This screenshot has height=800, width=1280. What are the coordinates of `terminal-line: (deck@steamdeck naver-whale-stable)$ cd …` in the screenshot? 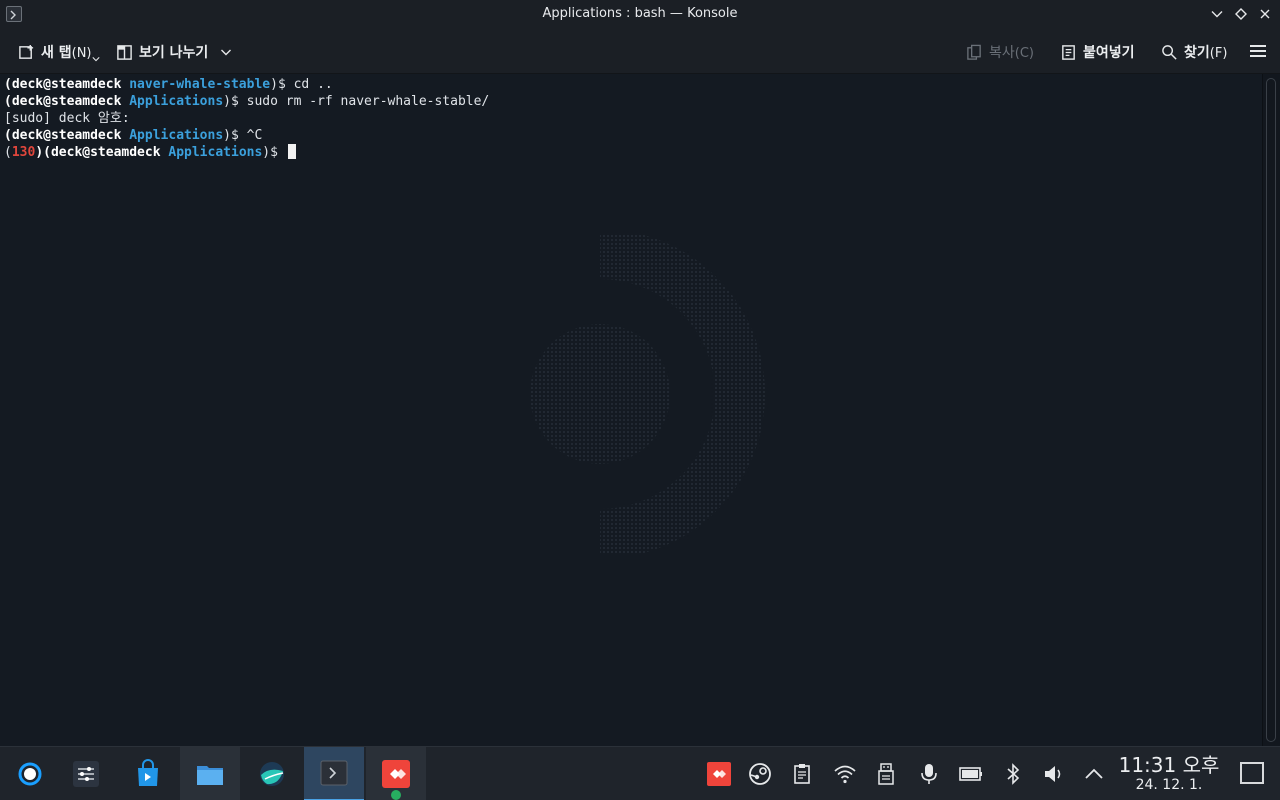 It's located at (246, 84).